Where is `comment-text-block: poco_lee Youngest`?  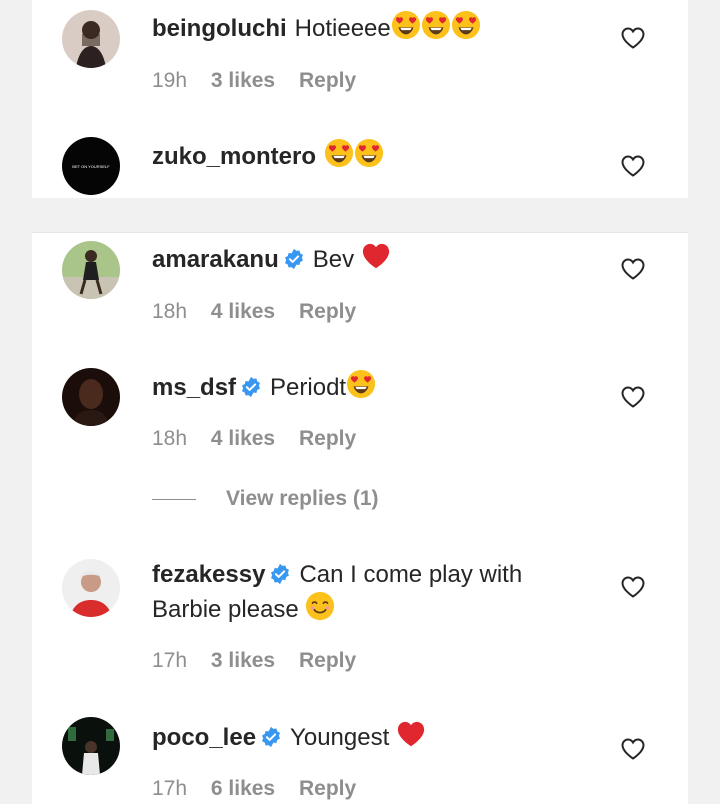 comment-text-block: poco_lee Youngest is located at coordinates (362, 736).